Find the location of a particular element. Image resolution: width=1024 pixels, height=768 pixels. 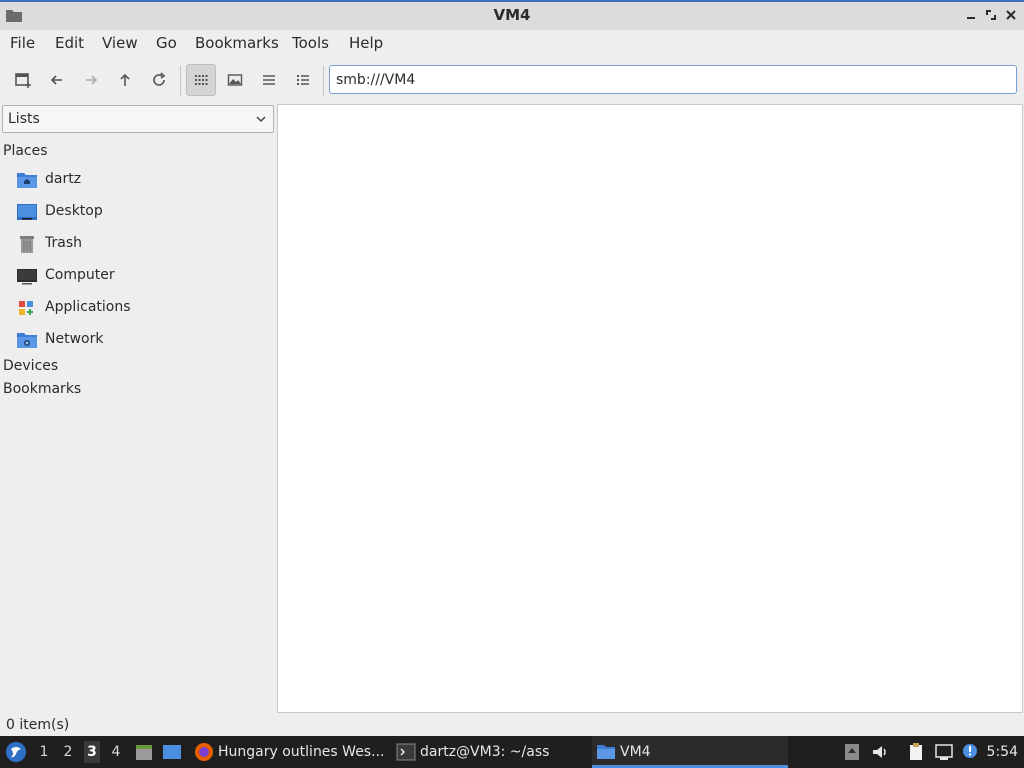

sidebar-item-label: Network is located at coordinates (74, 339).